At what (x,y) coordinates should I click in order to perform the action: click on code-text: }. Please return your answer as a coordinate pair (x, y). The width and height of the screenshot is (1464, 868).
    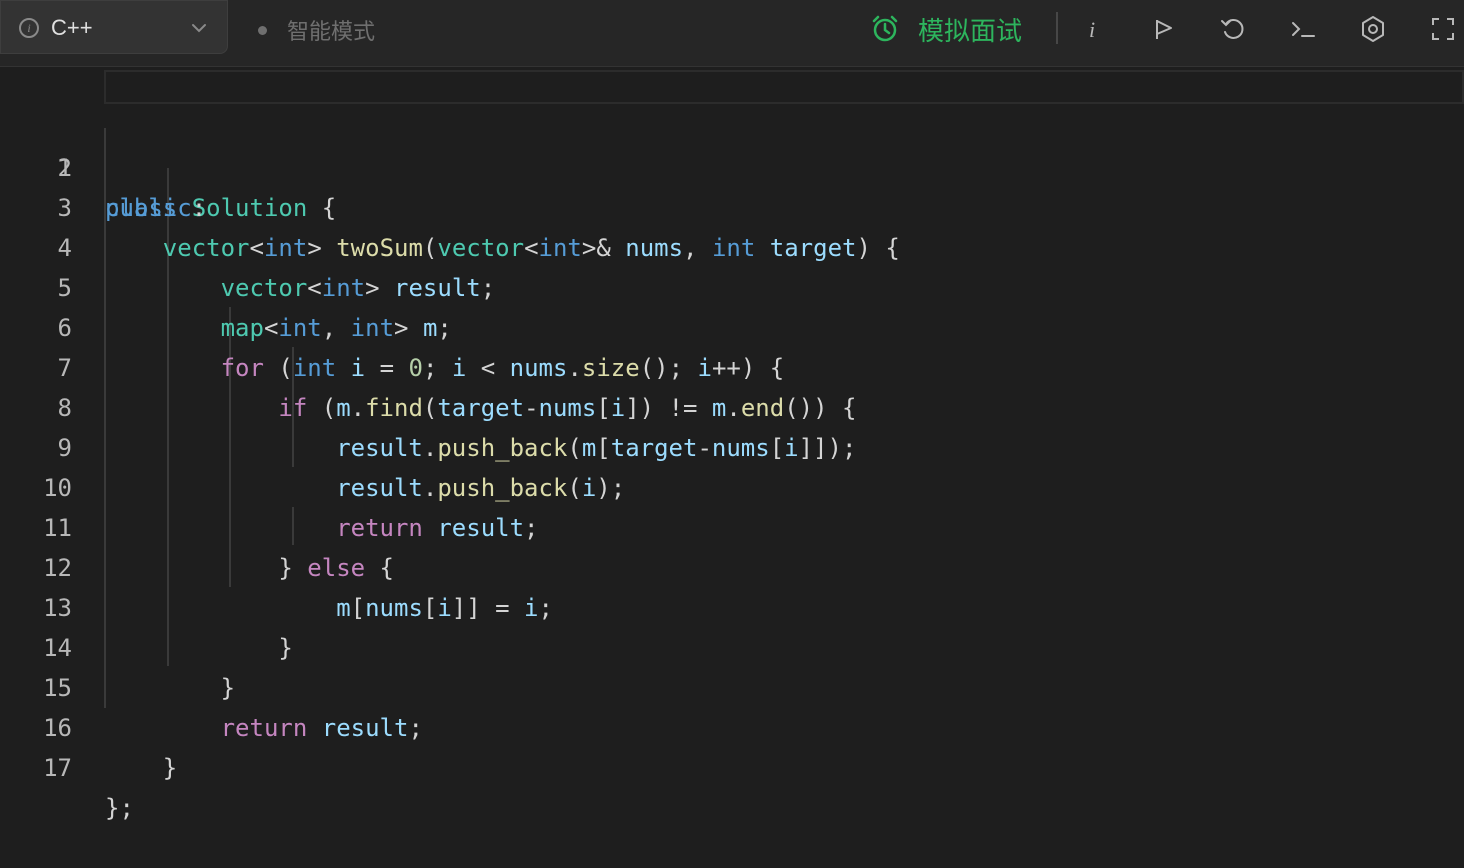
    Looking at the image, I should click on (141, 768).